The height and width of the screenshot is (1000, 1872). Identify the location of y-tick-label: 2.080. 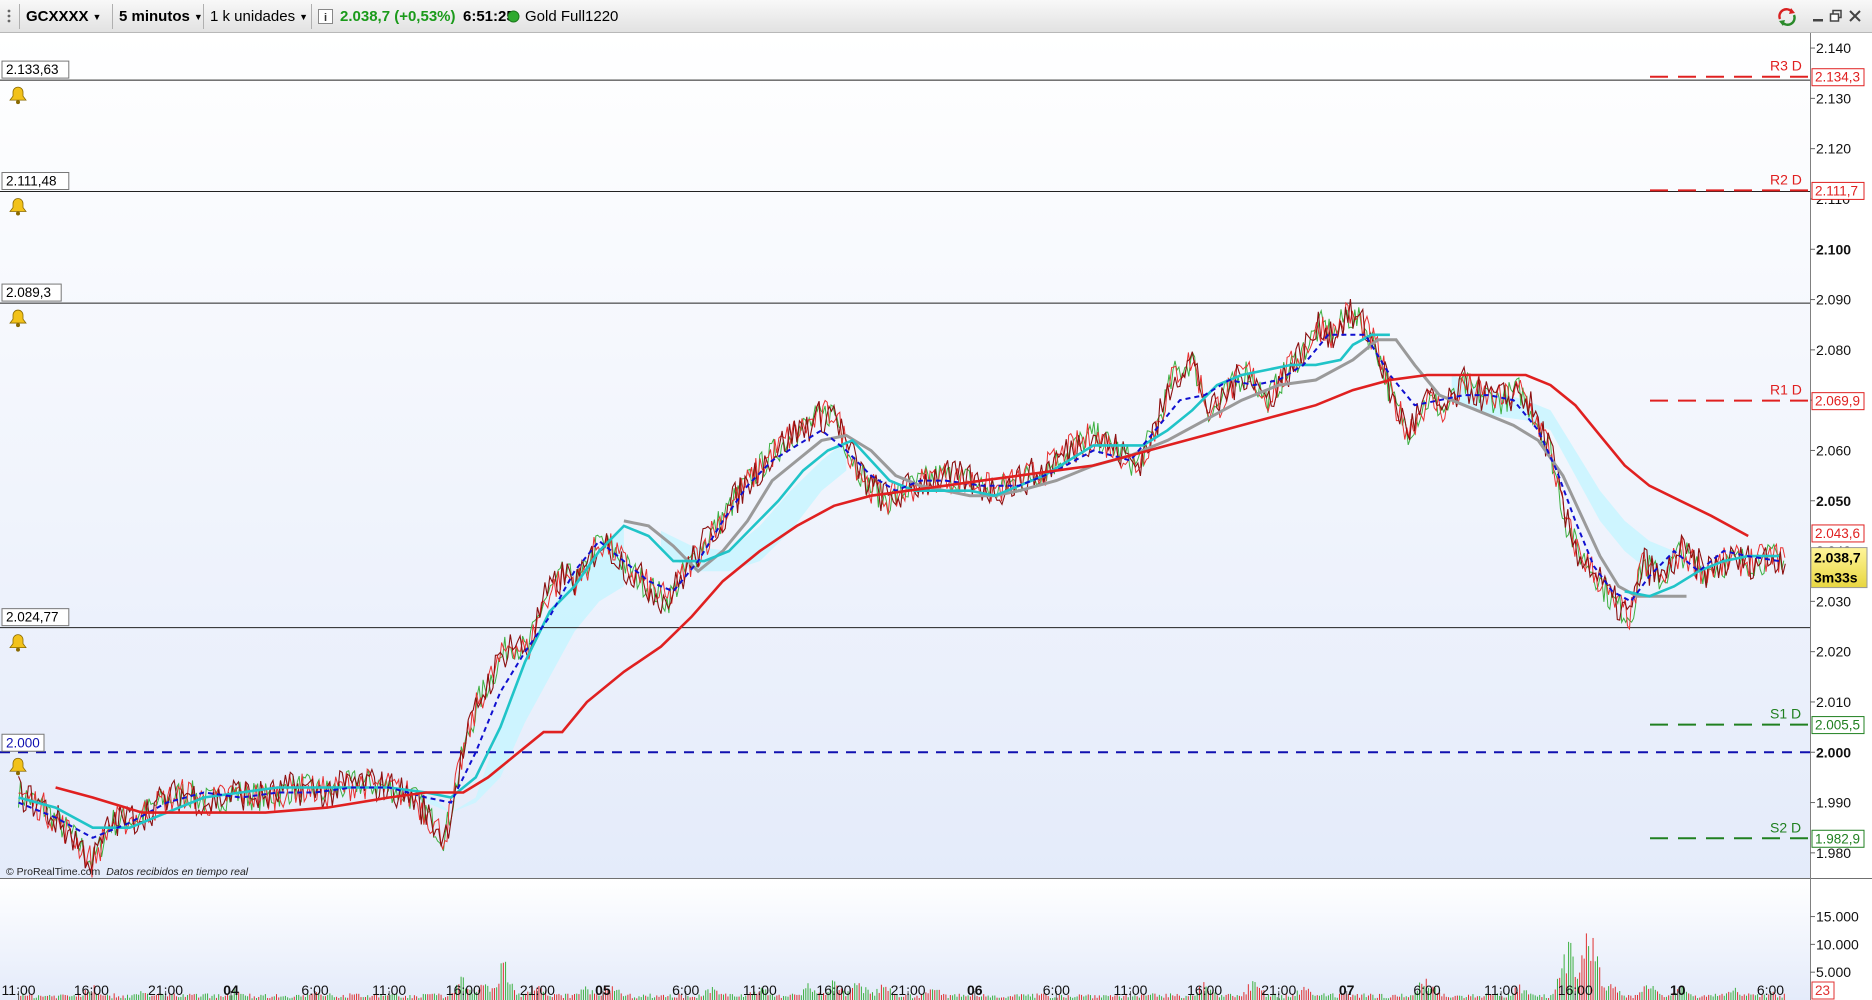
(1833, 350).